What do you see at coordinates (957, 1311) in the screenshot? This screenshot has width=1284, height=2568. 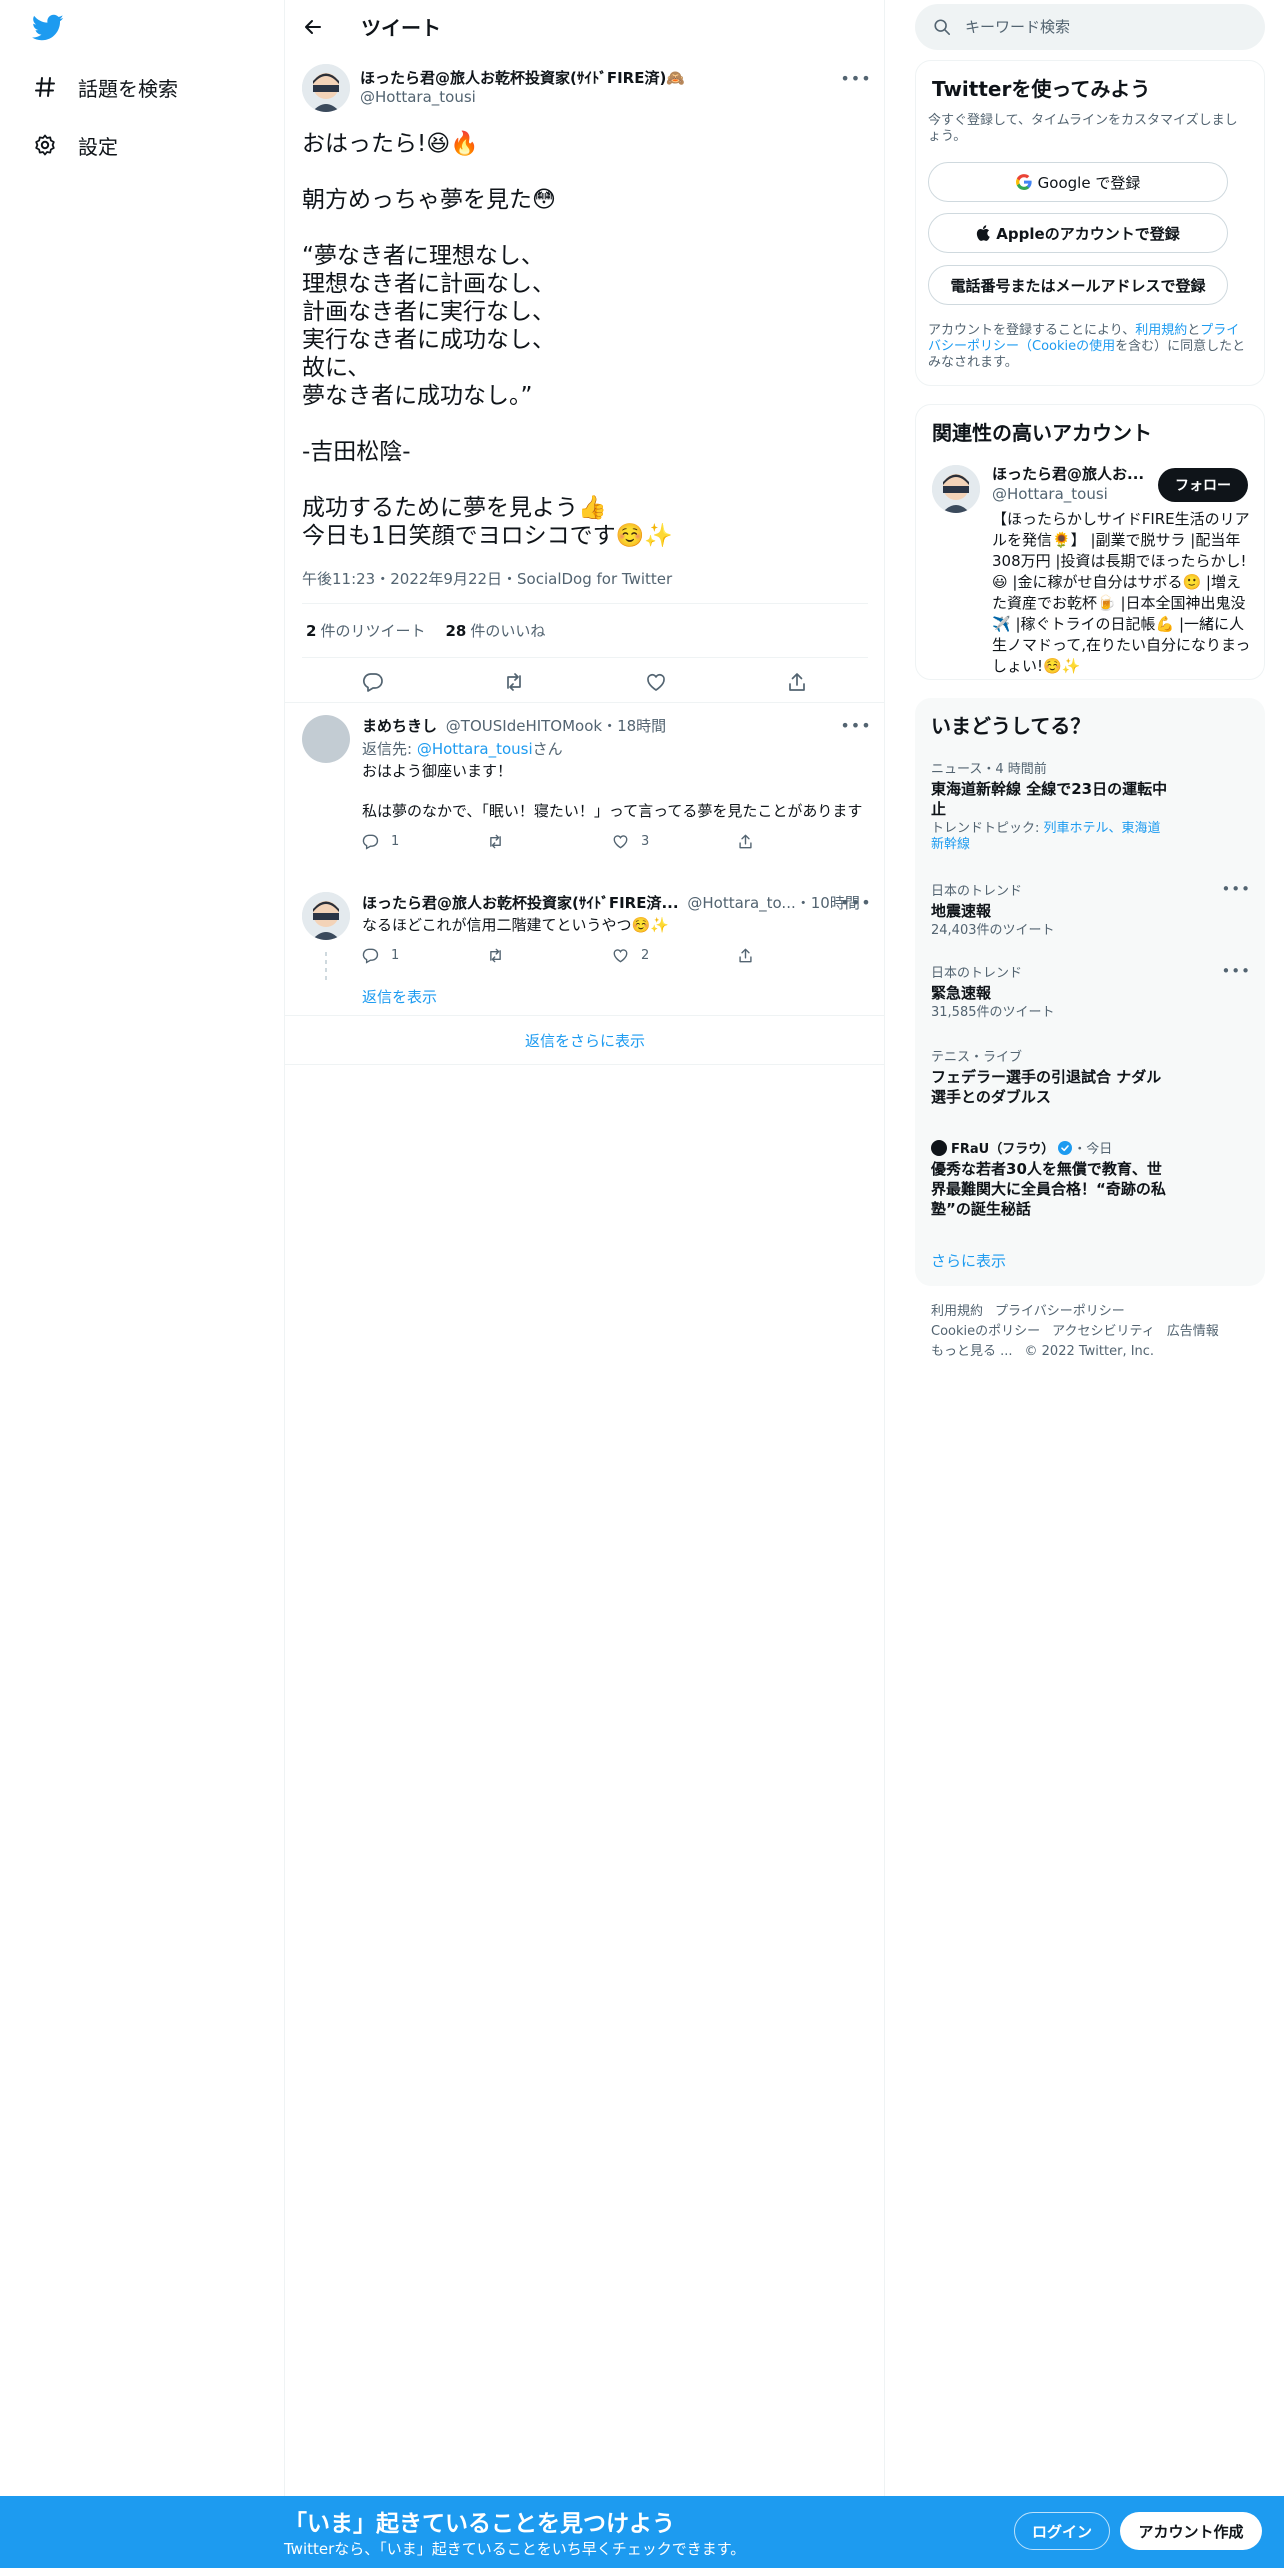 I see `footer-link: 利用規約` at bounding box center [957, 1311].